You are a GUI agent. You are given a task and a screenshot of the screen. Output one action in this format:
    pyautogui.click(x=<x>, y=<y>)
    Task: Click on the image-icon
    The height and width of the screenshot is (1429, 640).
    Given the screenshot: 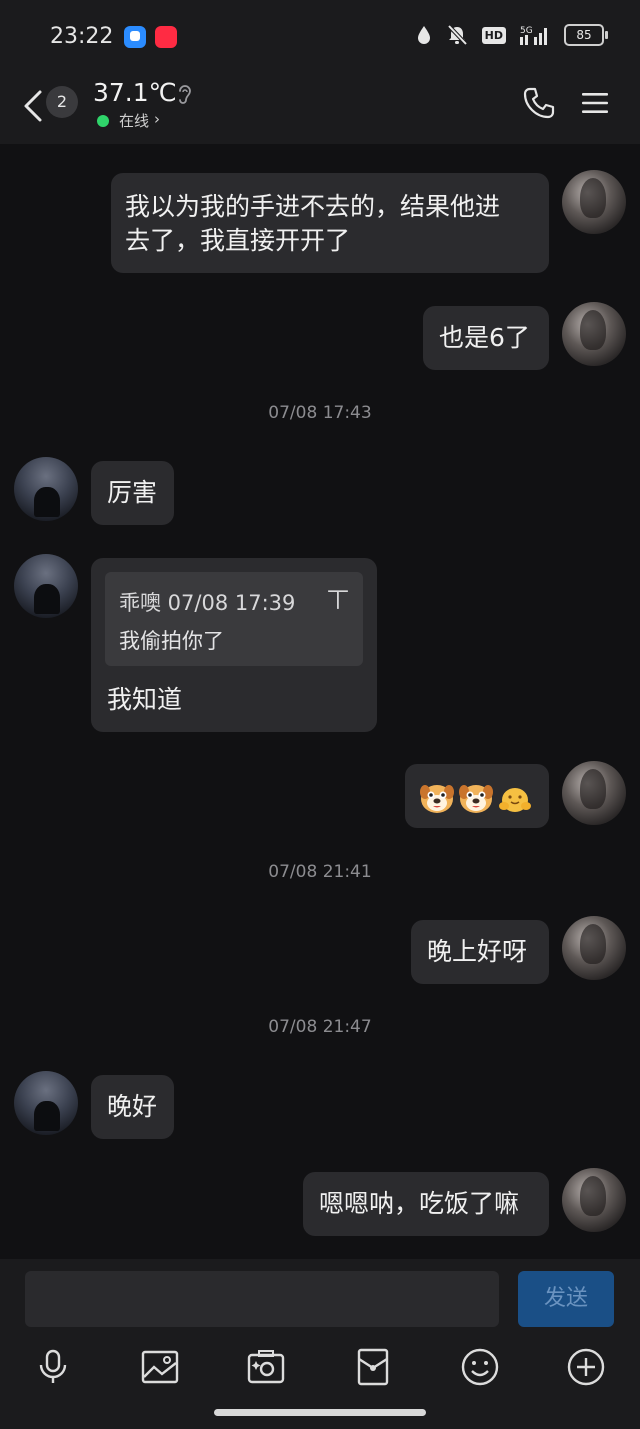 What is the action you would take?
    pyautogui.click(x=160, y=1367)
    